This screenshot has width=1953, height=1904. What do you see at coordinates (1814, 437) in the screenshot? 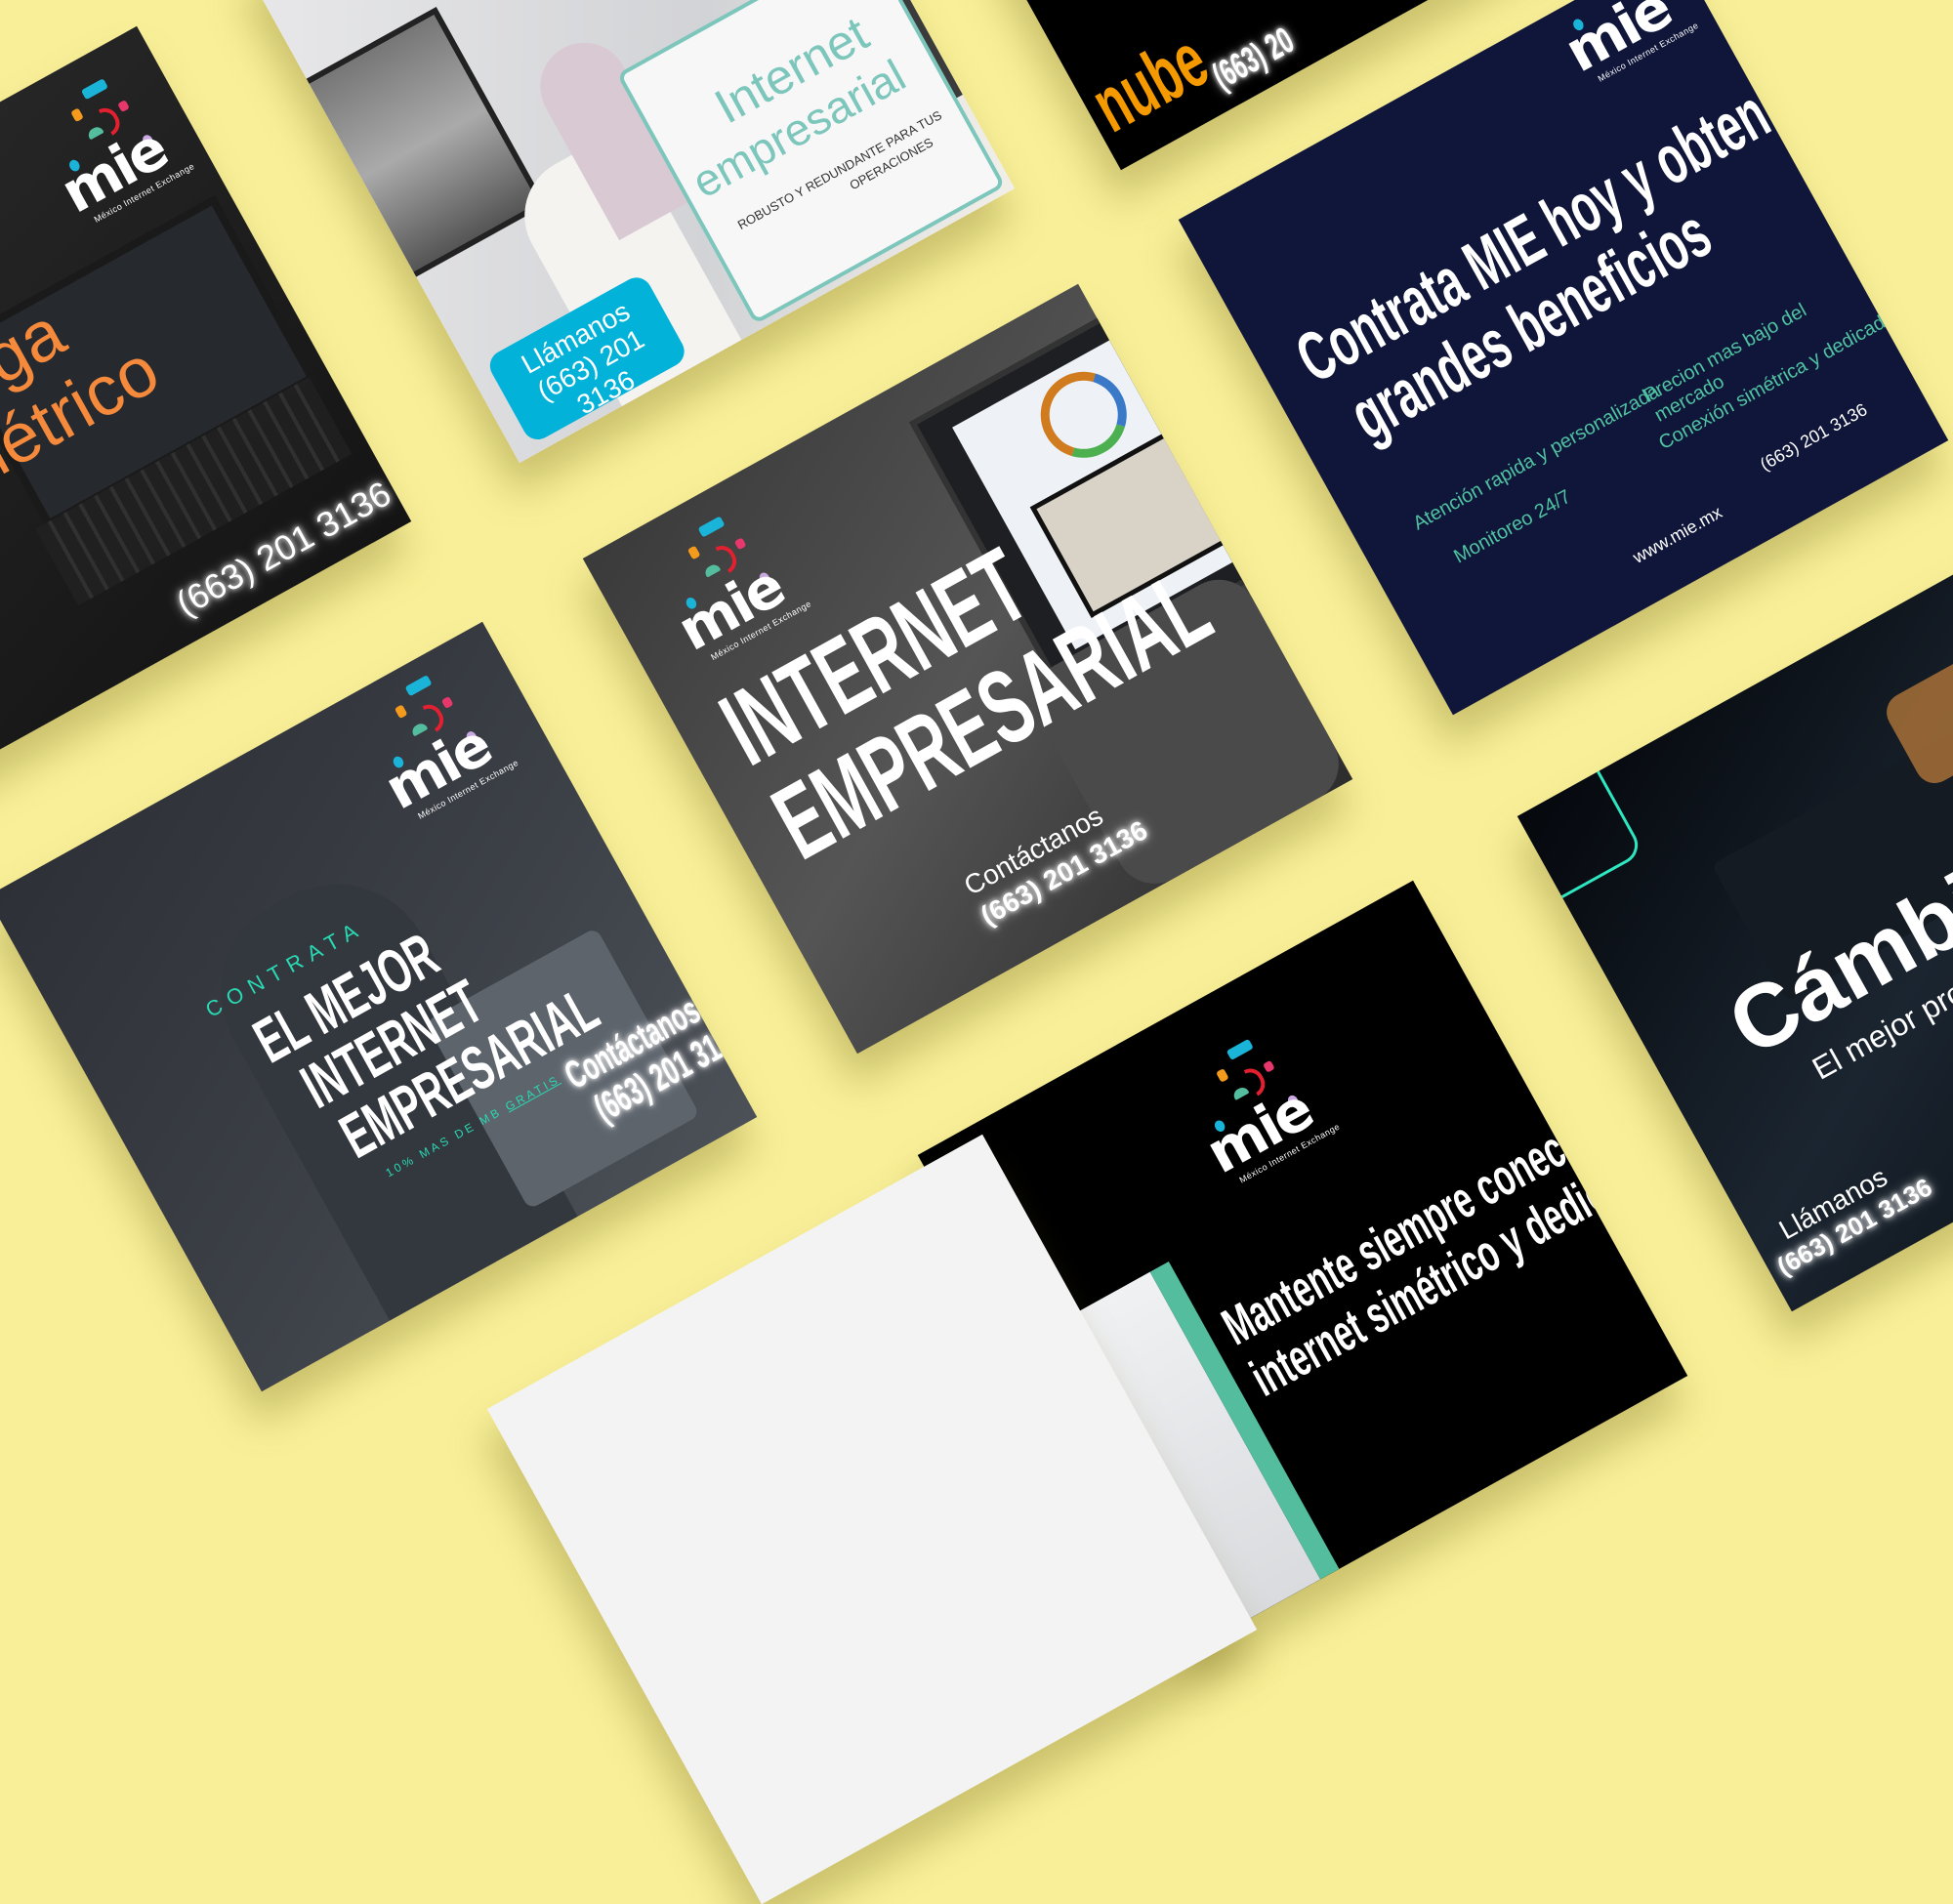
I see `contrata-phone: (663) 201 3136` at bounding box center [1814, 437].